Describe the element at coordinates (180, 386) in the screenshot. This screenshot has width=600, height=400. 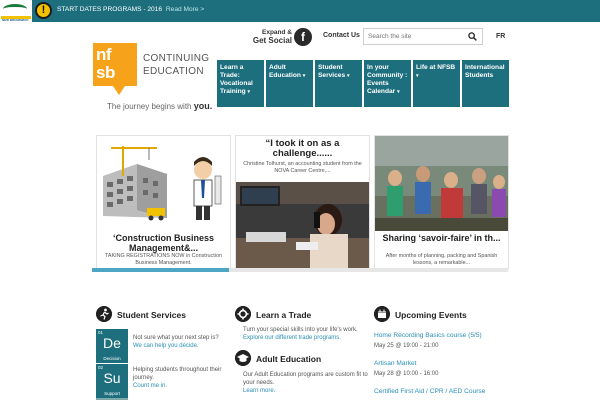
I see `count-me-in-link: Count me in.` at that location.